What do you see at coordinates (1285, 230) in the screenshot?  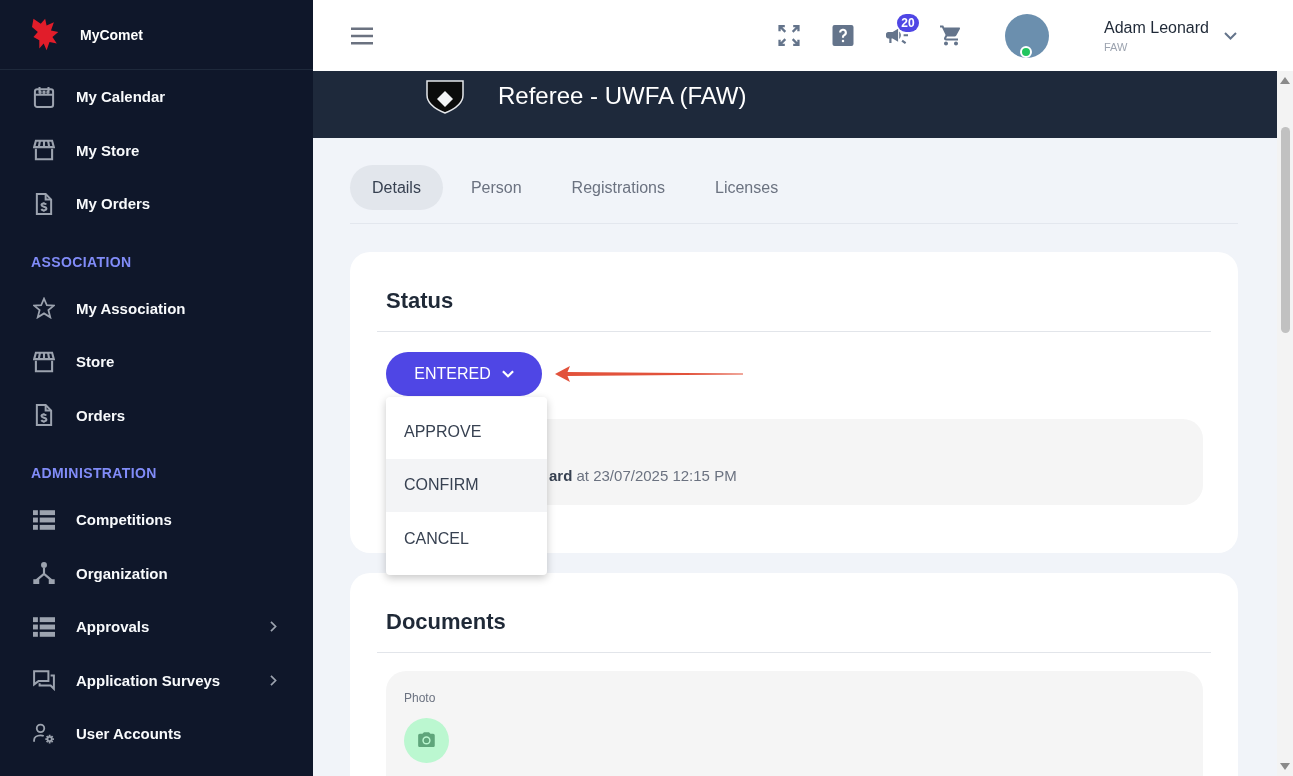 I see `scroll-thumb` at bounding box center [1285, 230].